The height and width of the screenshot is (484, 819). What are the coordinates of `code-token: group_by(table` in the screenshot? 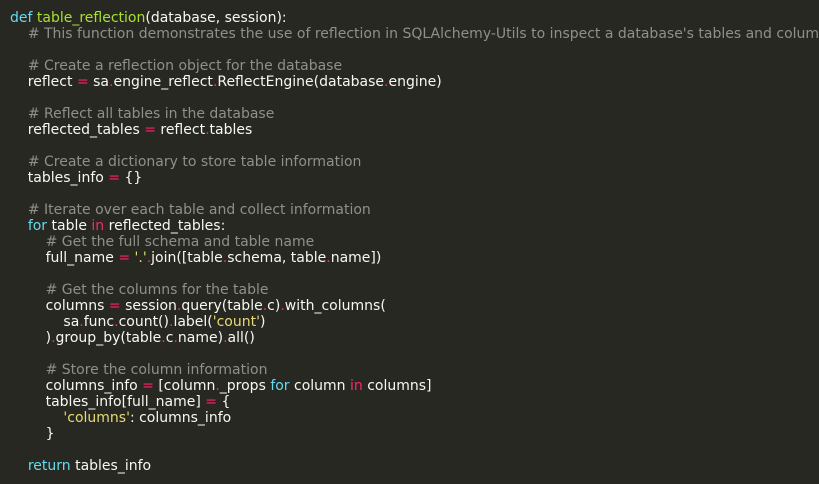 It's located at (108, 338).